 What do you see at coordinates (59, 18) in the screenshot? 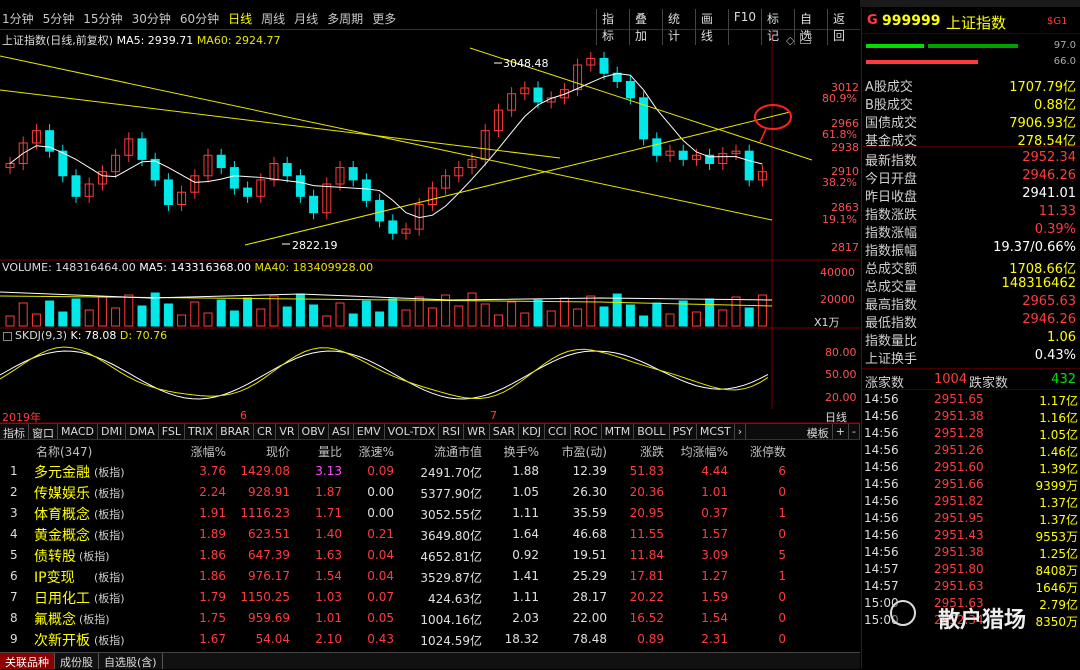
I see `period-1: 5分钟` at bounding box center [59, 18].